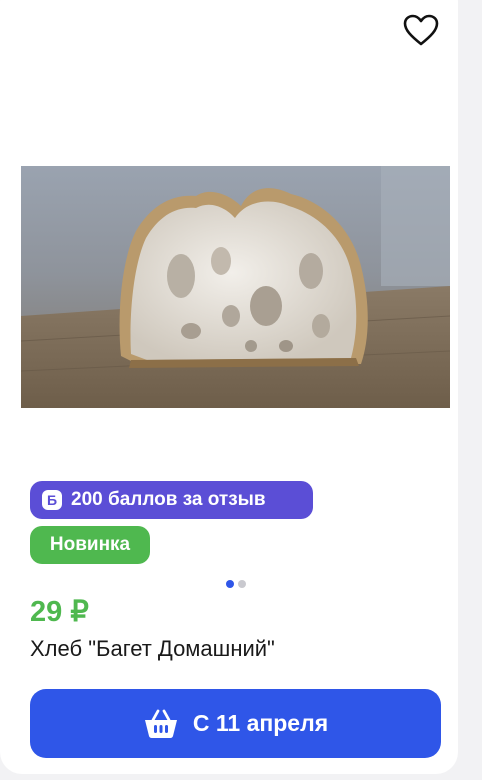 The image size is (482, 780). I want to click on add-to-cart-label: С 11 апреля, so click(260, 723).